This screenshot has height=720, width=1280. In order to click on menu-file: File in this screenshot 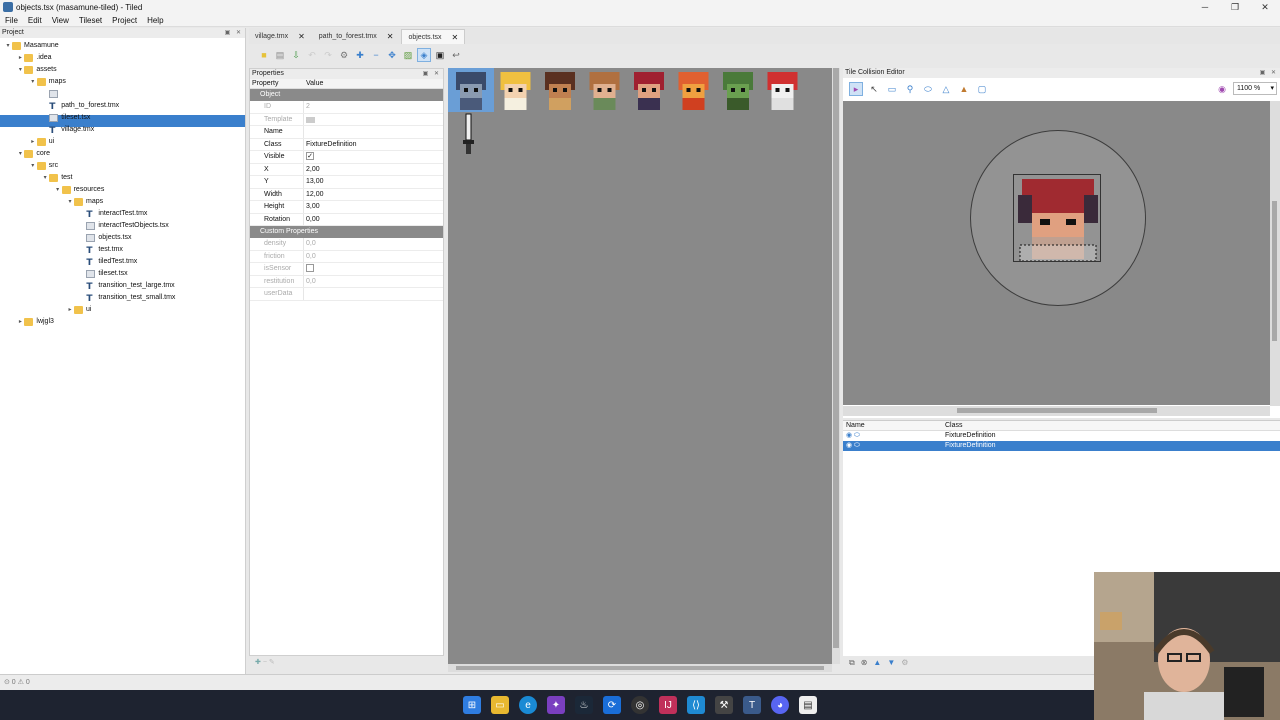, I will do `click(11, 20)`.